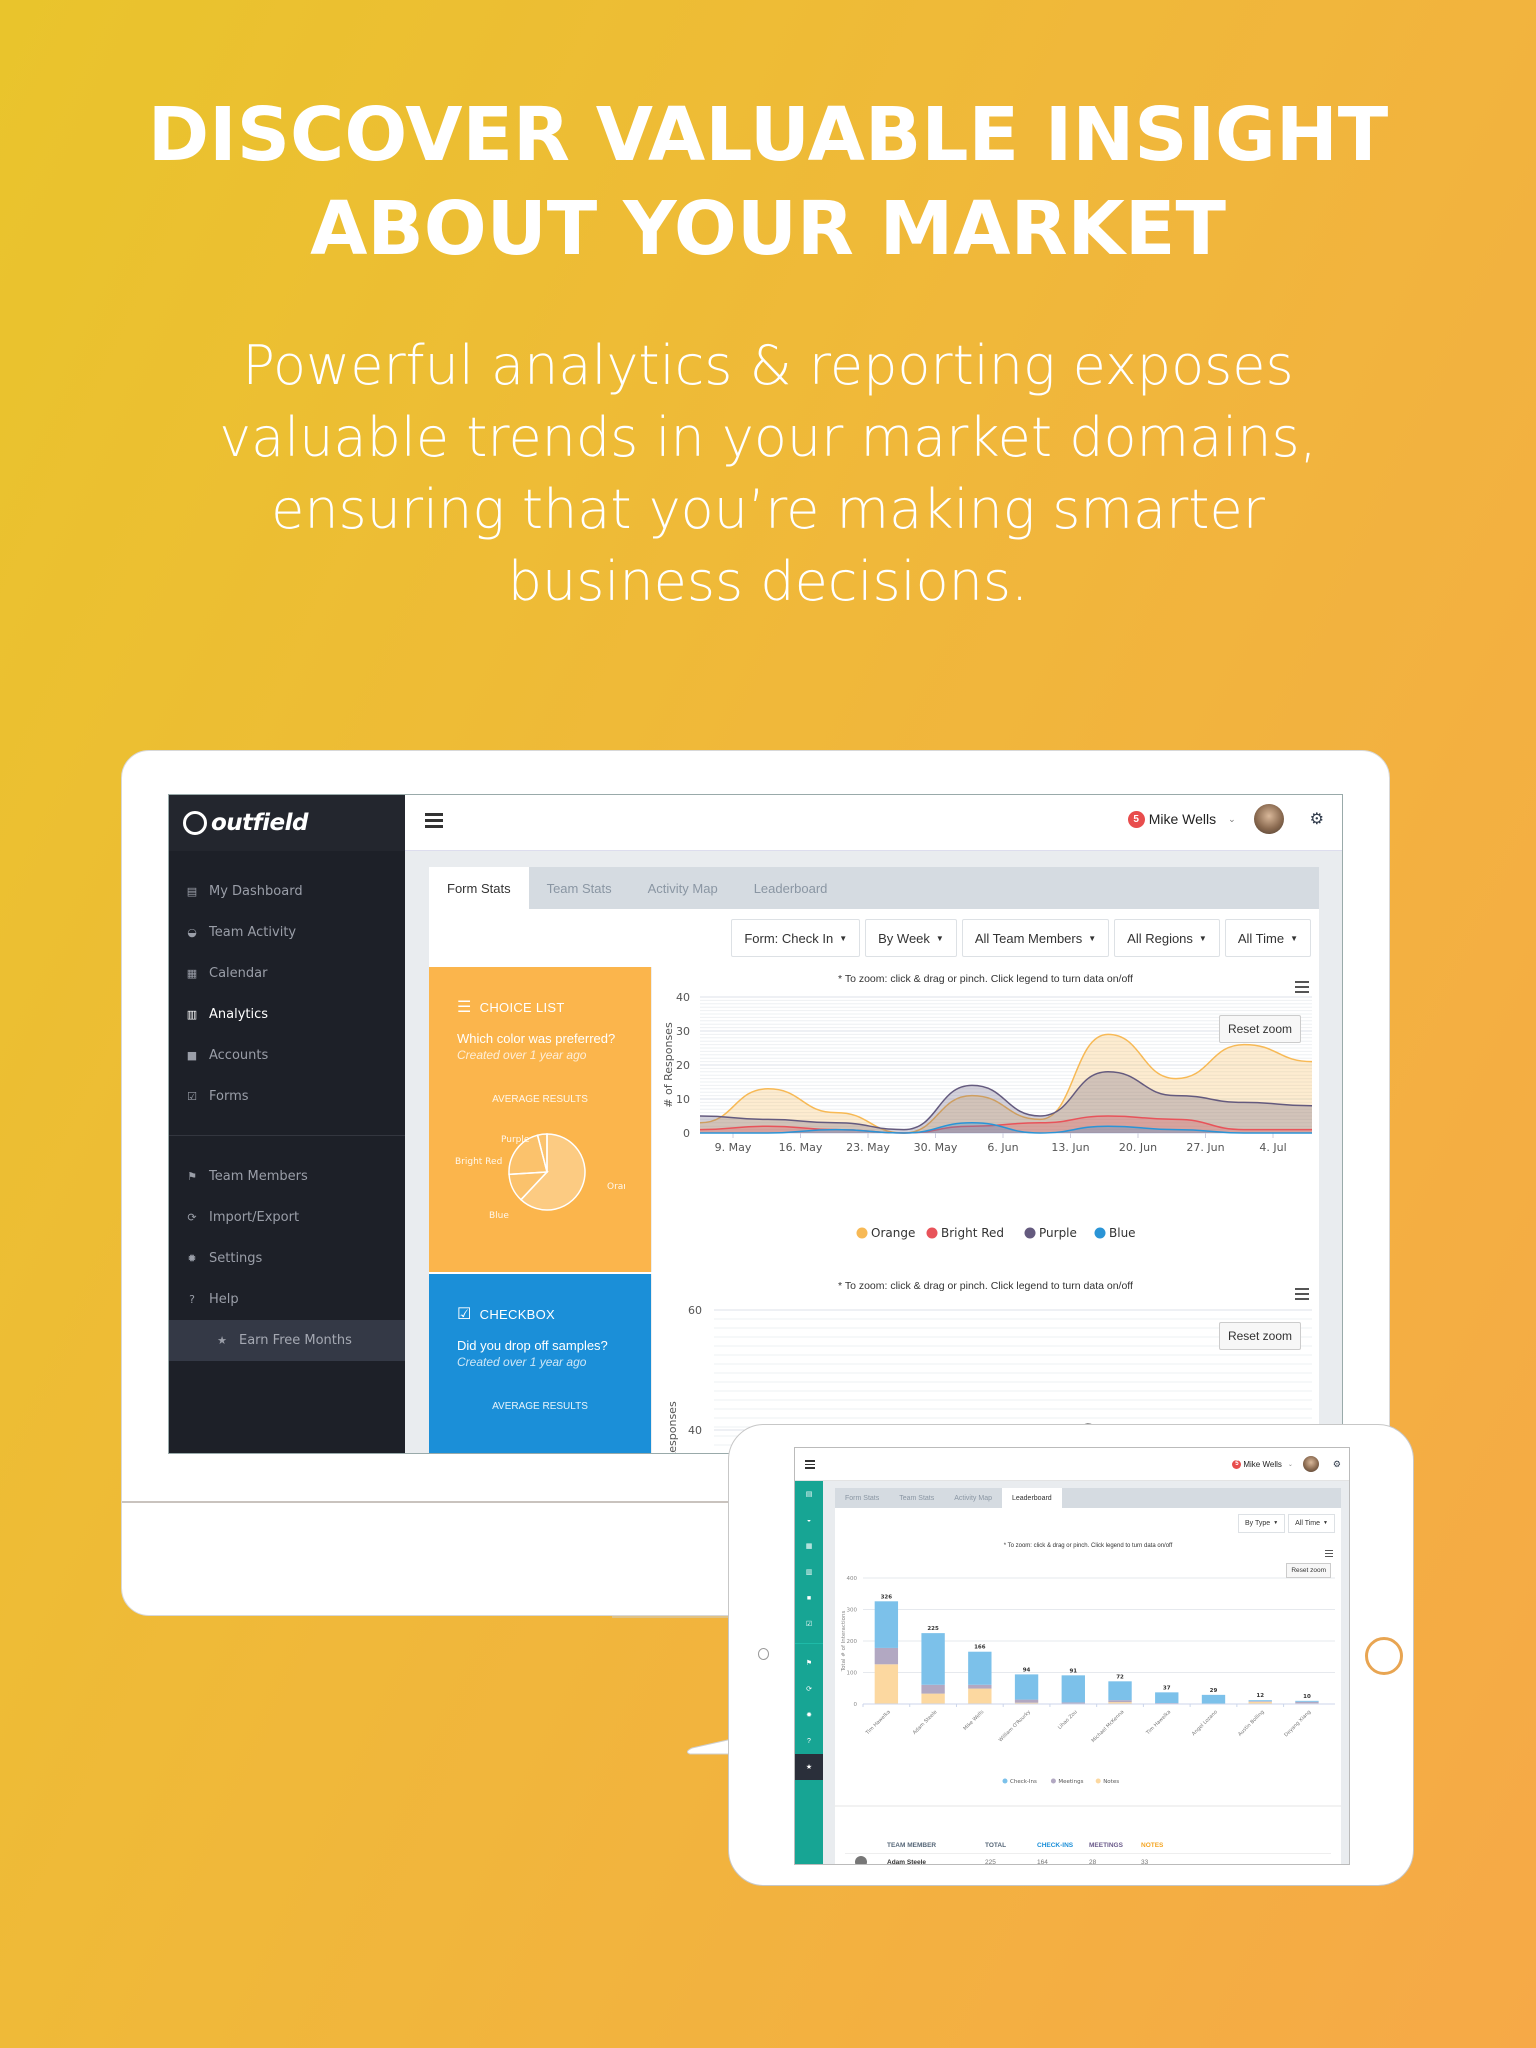  What do you see at coordinates (1258, 1523) in the screenshot?
I see `filter-label: By Type` at bounding box center [1258, 1523].